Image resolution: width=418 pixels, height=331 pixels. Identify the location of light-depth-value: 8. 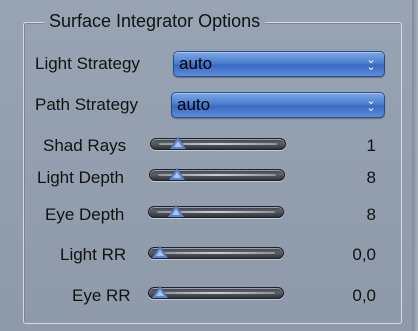
(371, 177).